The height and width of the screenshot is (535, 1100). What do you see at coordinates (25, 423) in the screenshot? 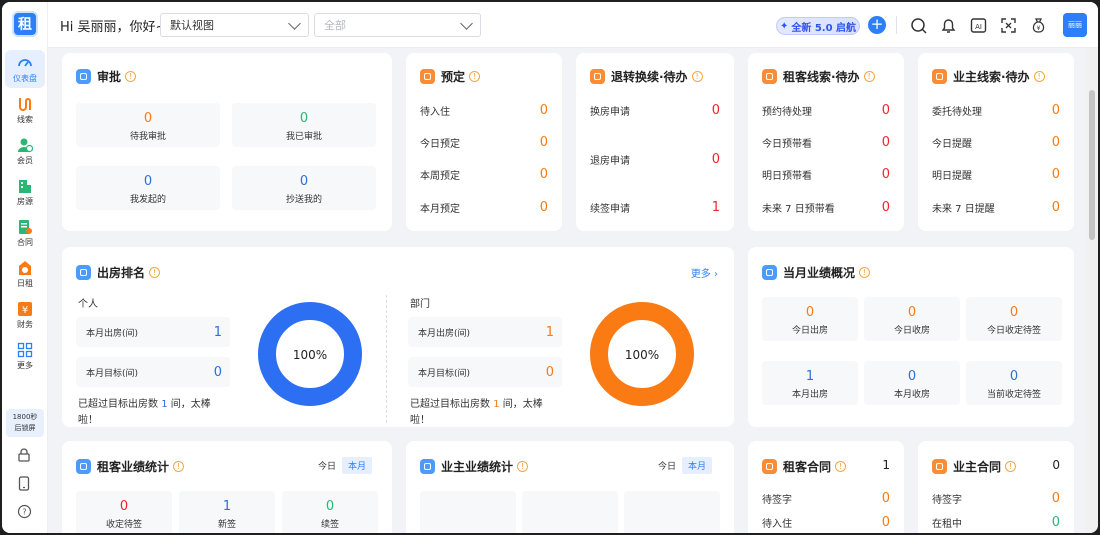
I see `auto-lock-timer: 1800秒 后锁屏` at bounding box center [25, 423].